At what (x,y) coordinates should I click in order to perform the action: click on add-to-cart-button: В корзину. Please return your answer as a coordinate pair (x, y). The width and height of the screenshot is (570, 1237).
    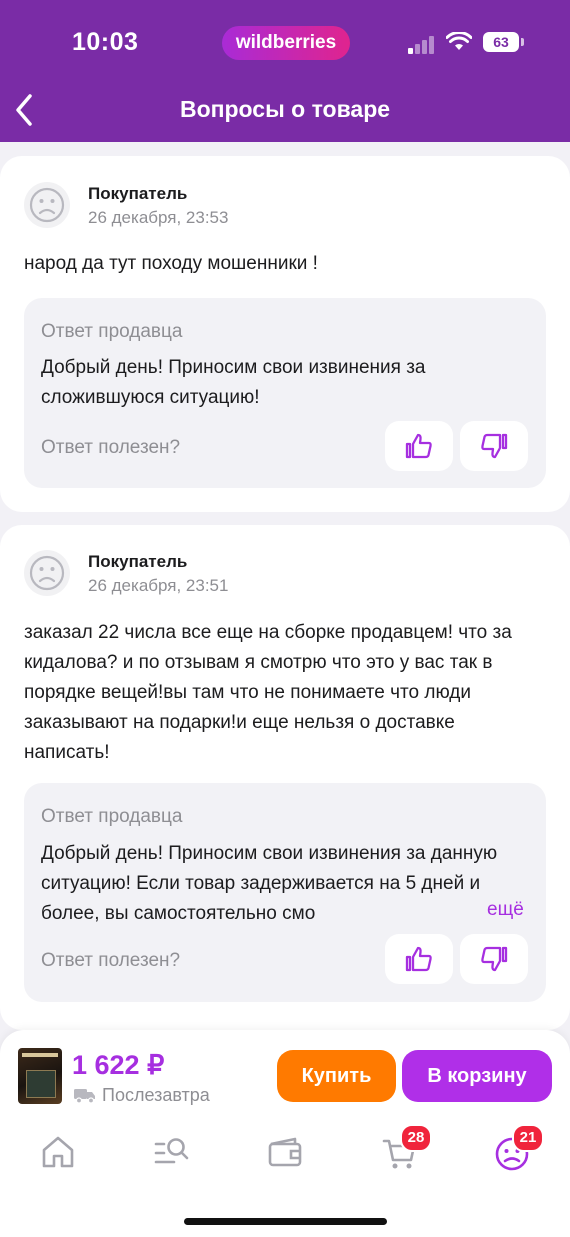
    Looking at the image, I should click on (477, 1076).